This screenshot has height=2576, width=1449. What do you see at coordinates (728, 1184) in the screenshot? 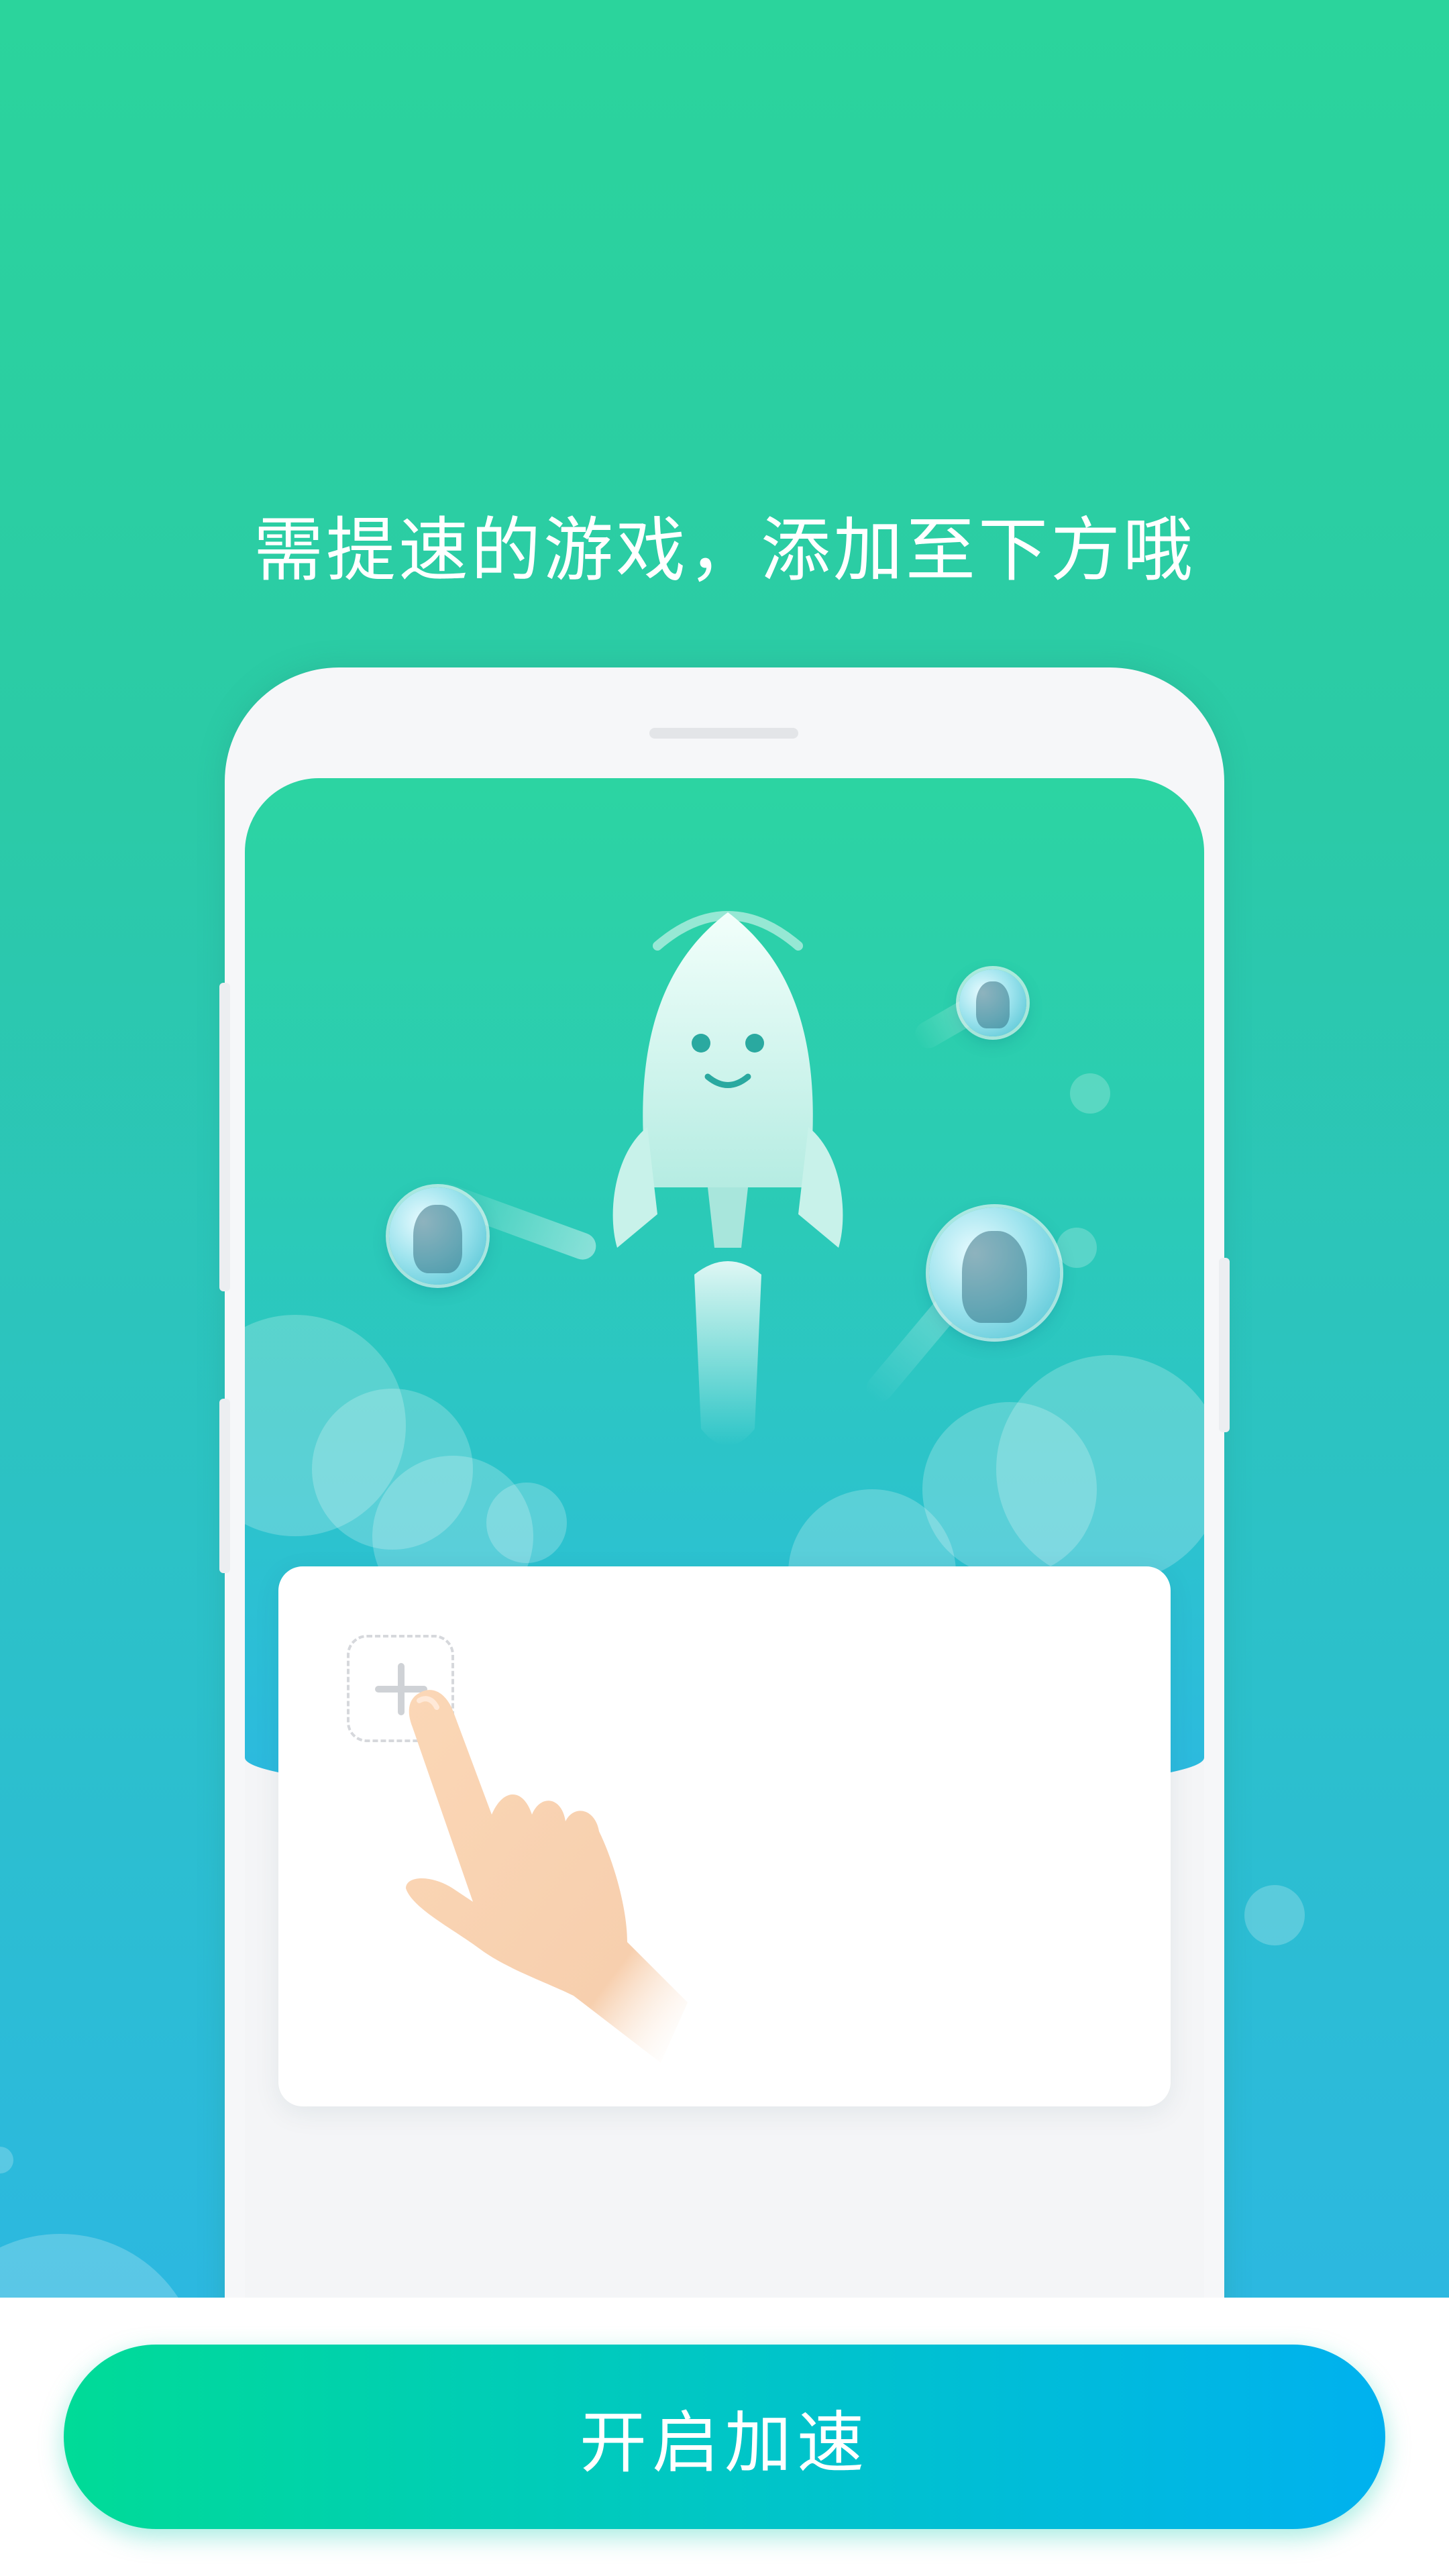
I see `rocket-icon` at bounding box center [728, 1184].